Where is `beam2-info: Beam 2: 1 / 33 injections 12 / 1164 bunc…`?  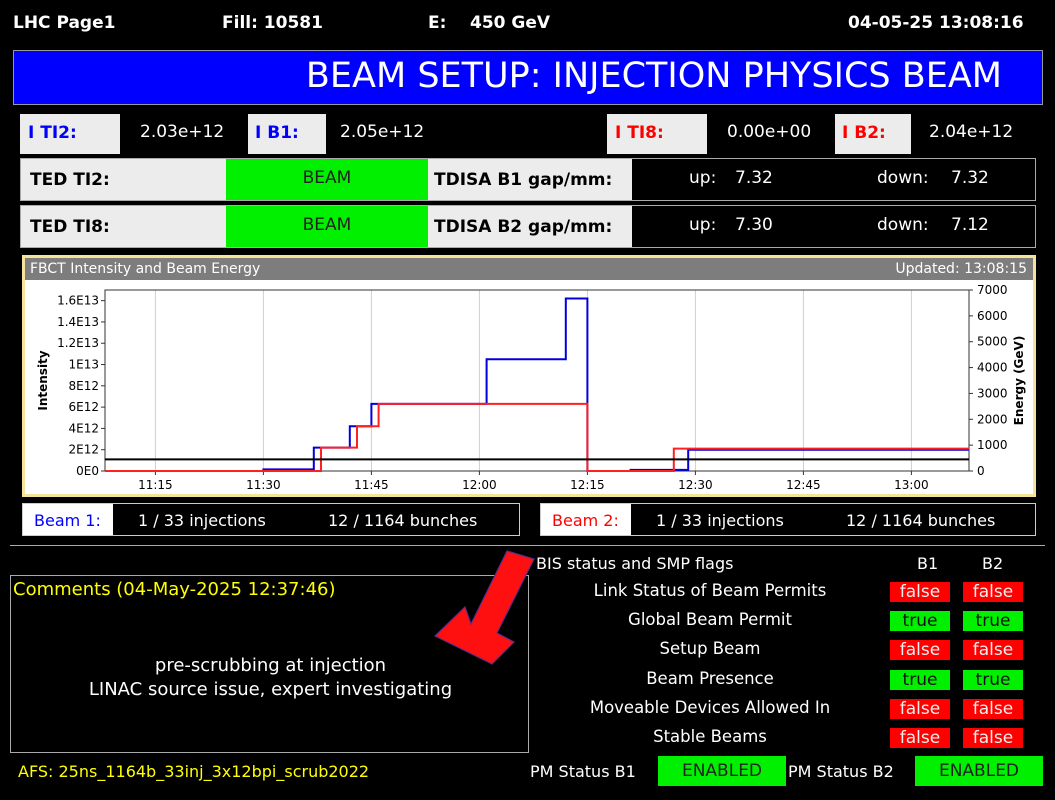 beam2-info: Beam 2: 1 / 33 injections 12 / 1164 bunc… is located at coordinates (788, 519).